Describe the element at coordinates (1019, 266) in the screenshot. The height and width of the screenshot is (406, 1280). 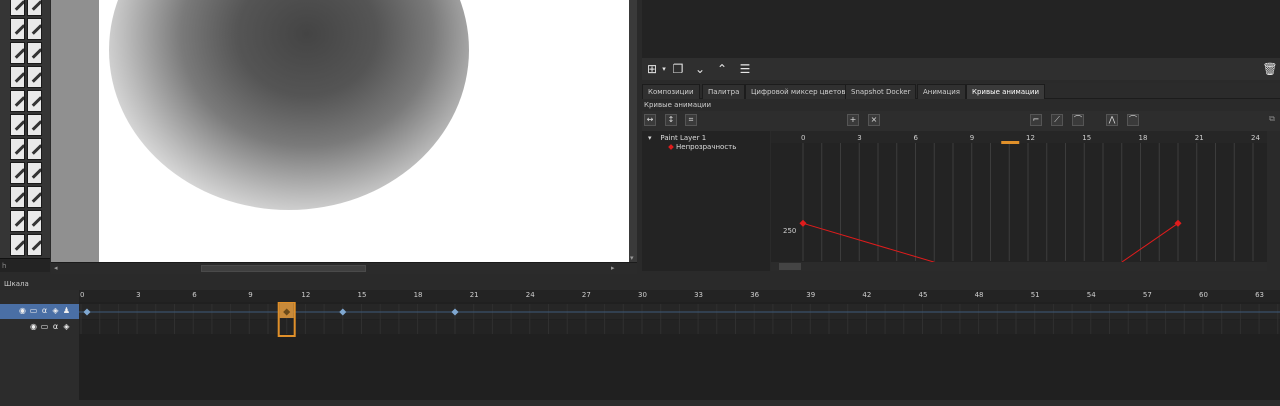
I see `curve-scrollbar` at that location.